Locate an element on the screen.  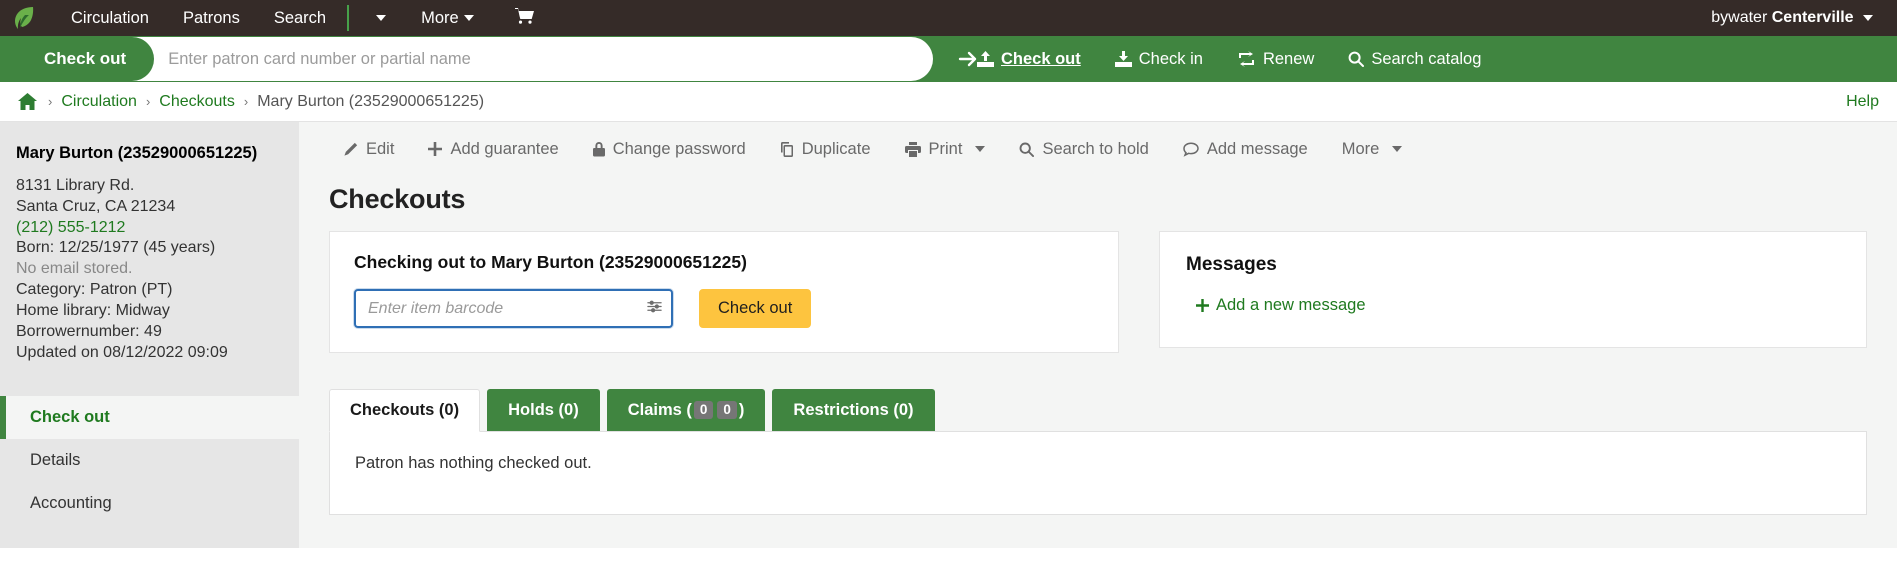
search-icon is located at coordinates (1356, 59).